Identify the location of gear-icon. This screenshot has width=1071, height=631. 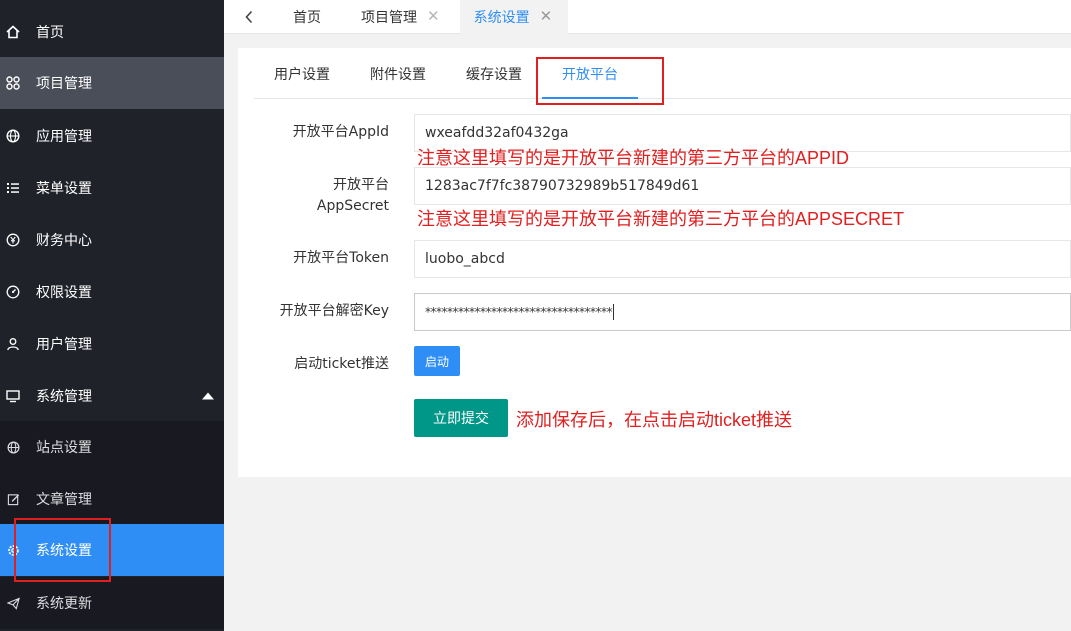
(13, 550).